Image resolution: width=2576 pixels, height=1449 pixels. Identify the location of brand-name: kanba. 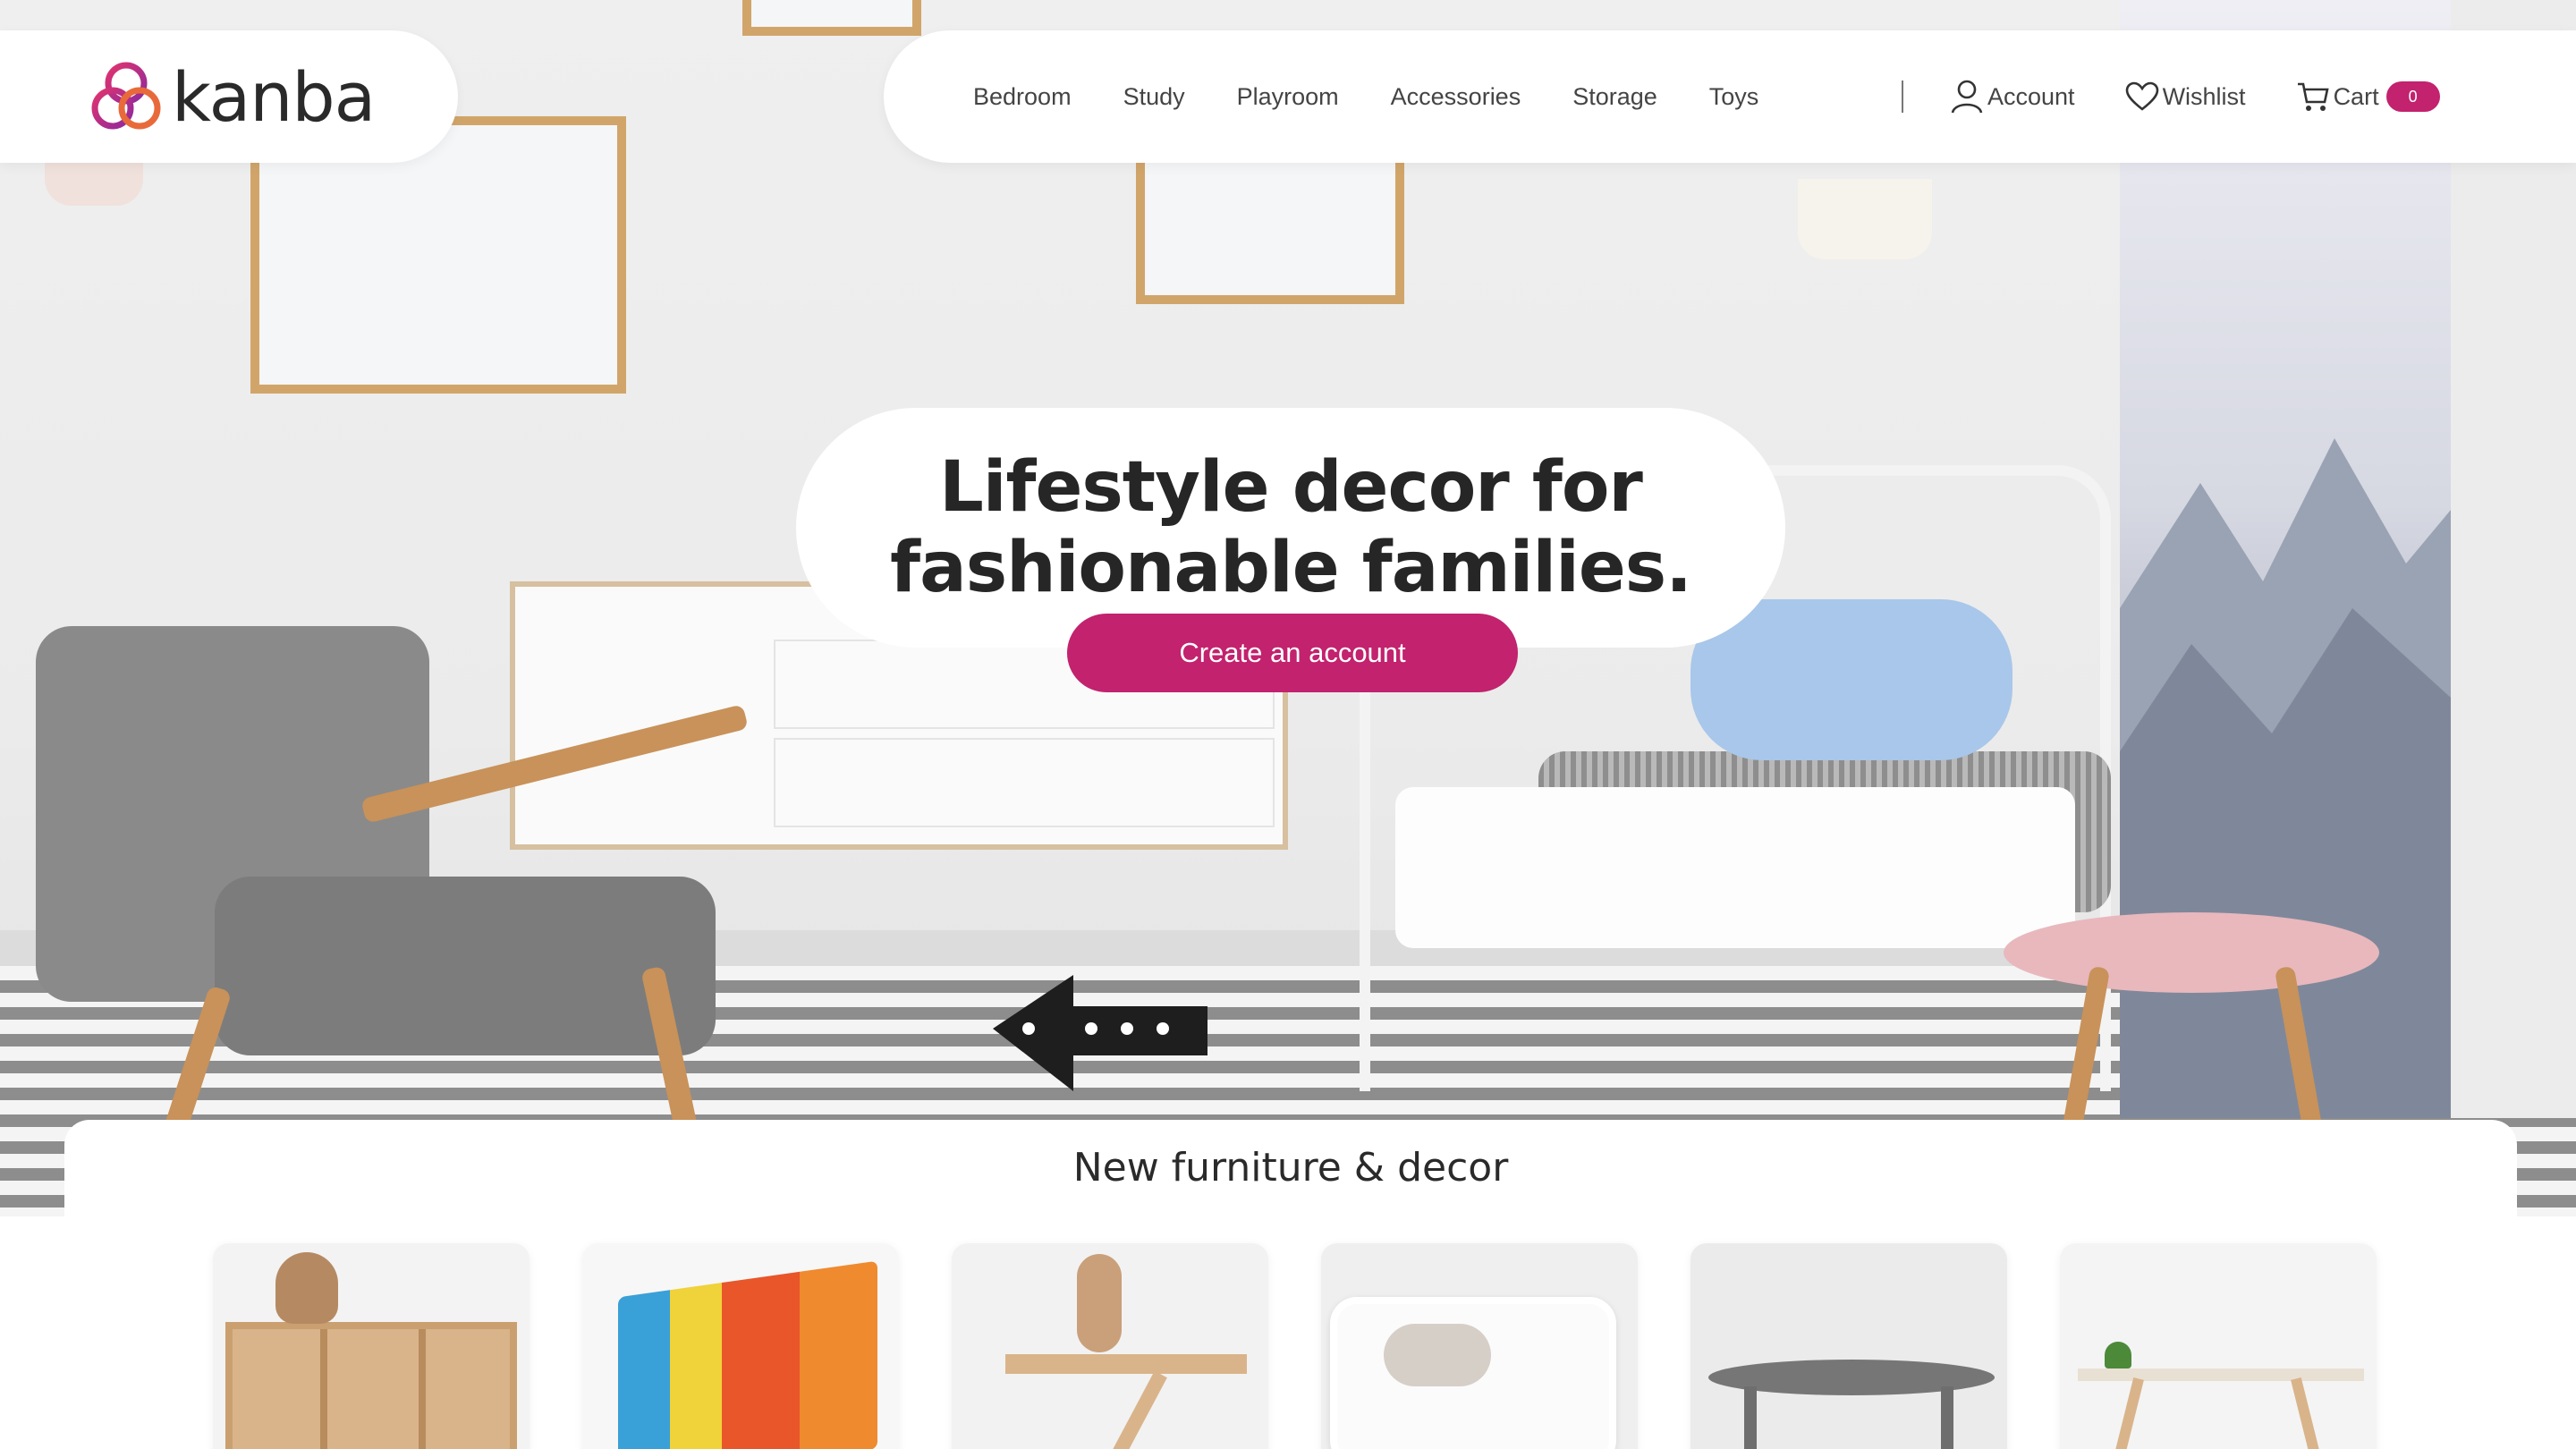
(274, 96).